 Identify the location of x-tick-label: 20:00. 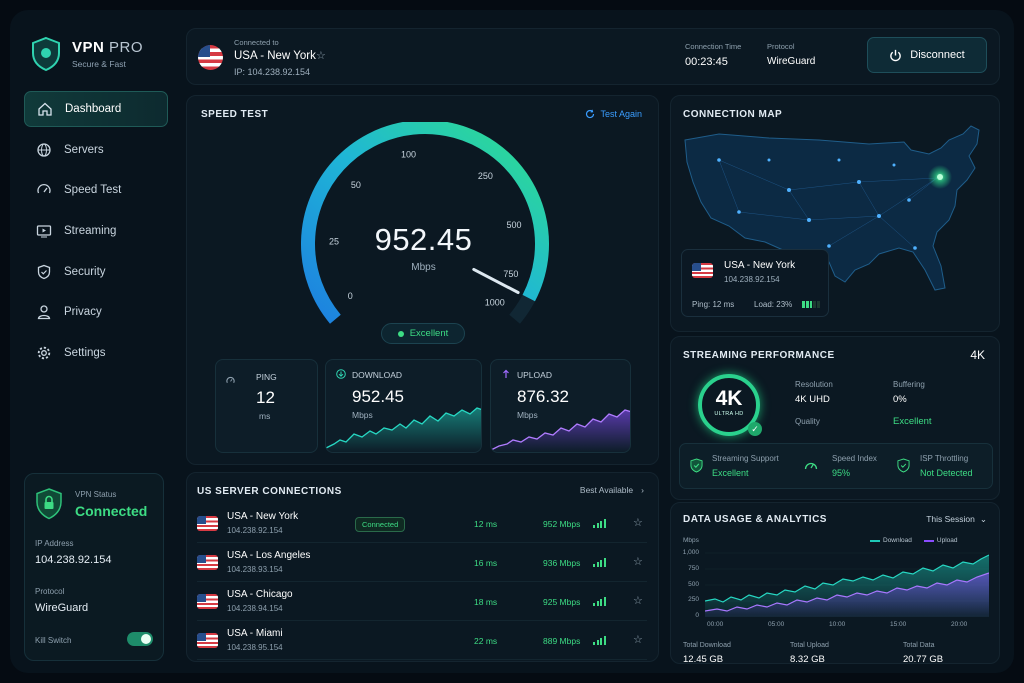
(959, 624).